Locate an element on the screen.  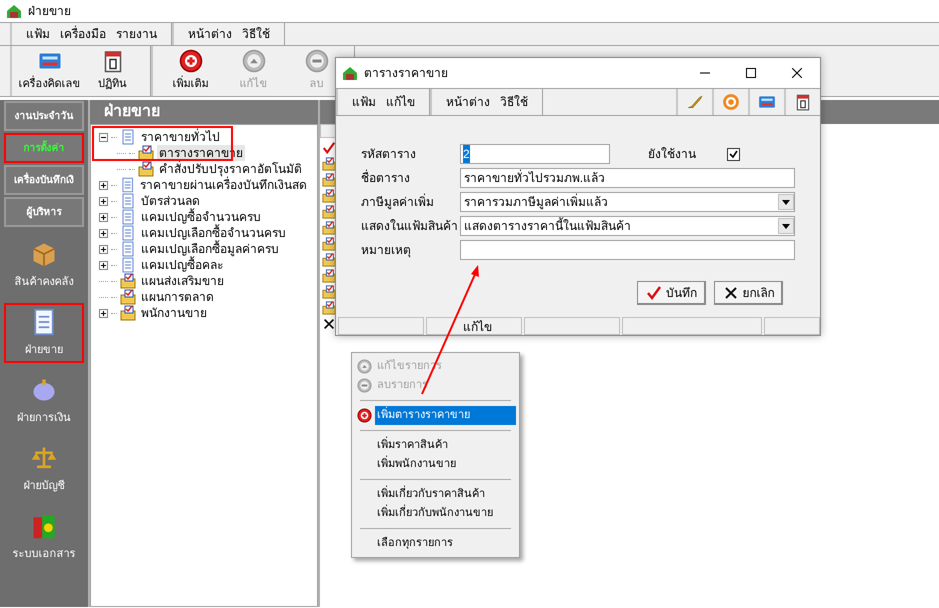
input-field is located at coordinates (627, 250).